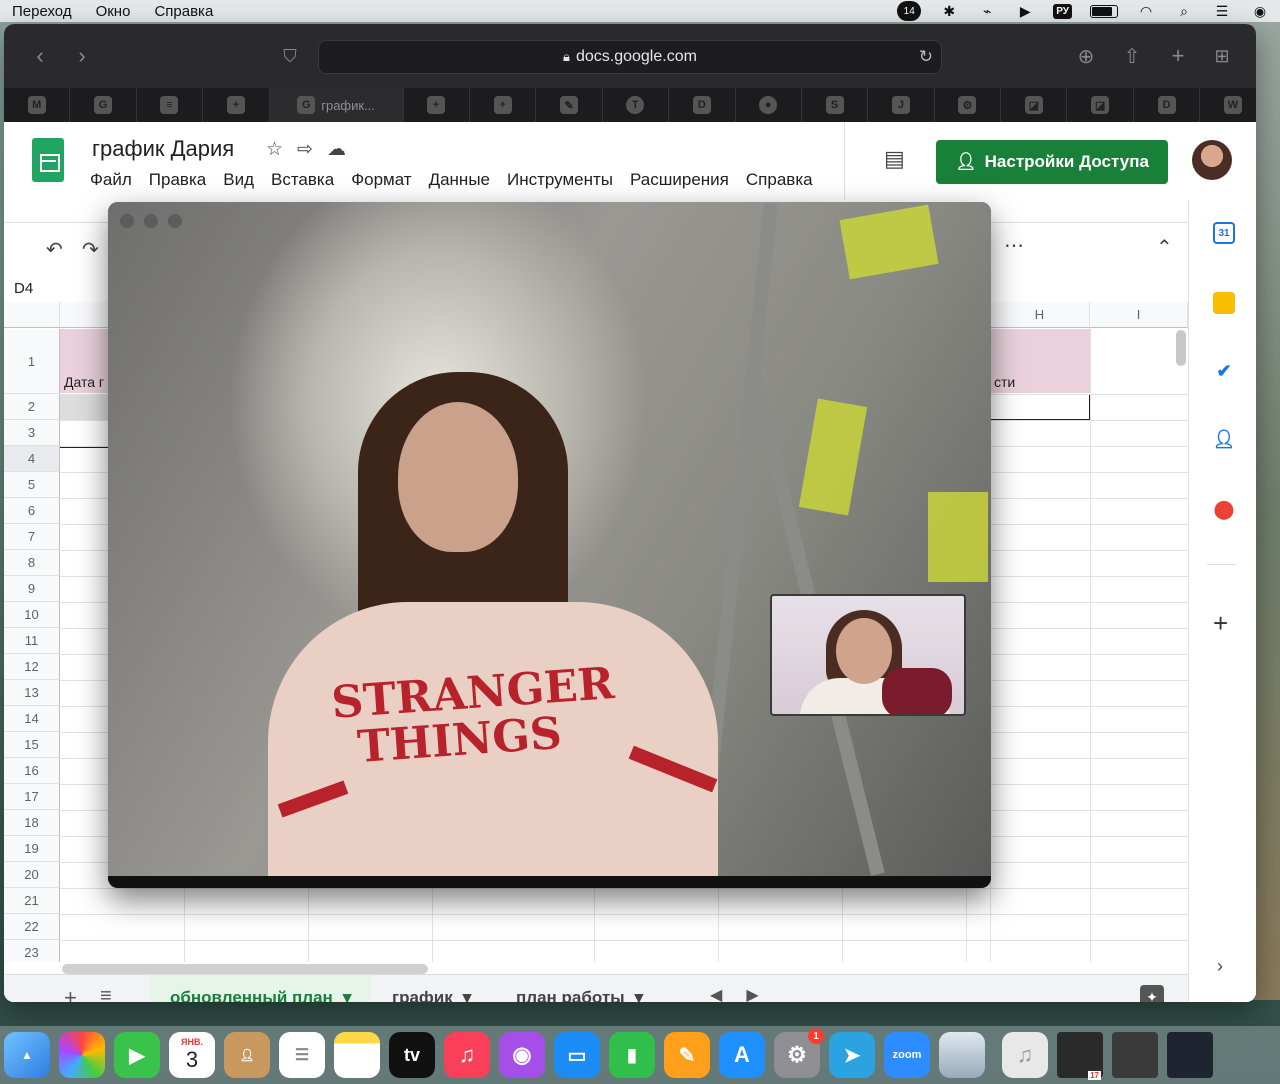  I want to click on tab-pen: ✎, so click(569, 105).